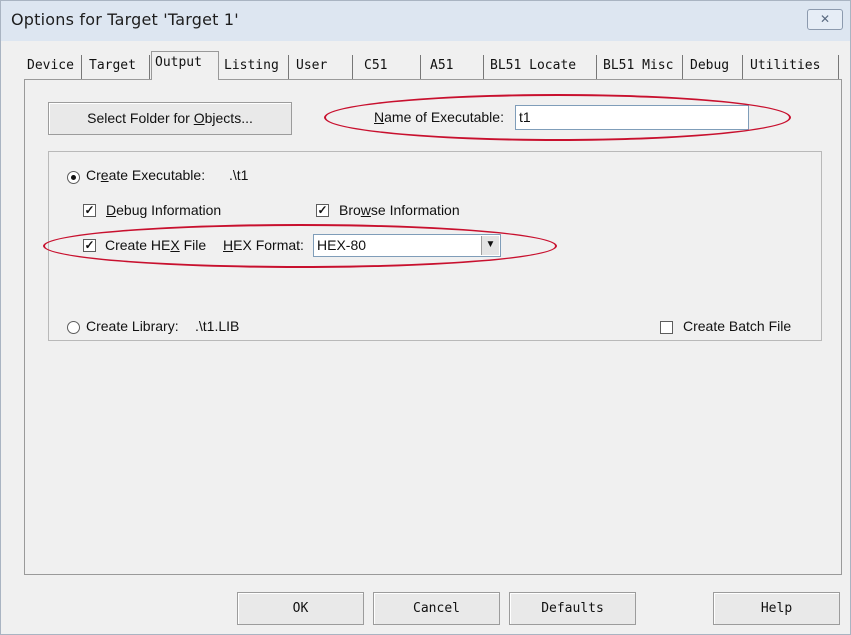 The image size is (851, 635). I want to click on browse-info-prefix: Bro, so click(350, 210).